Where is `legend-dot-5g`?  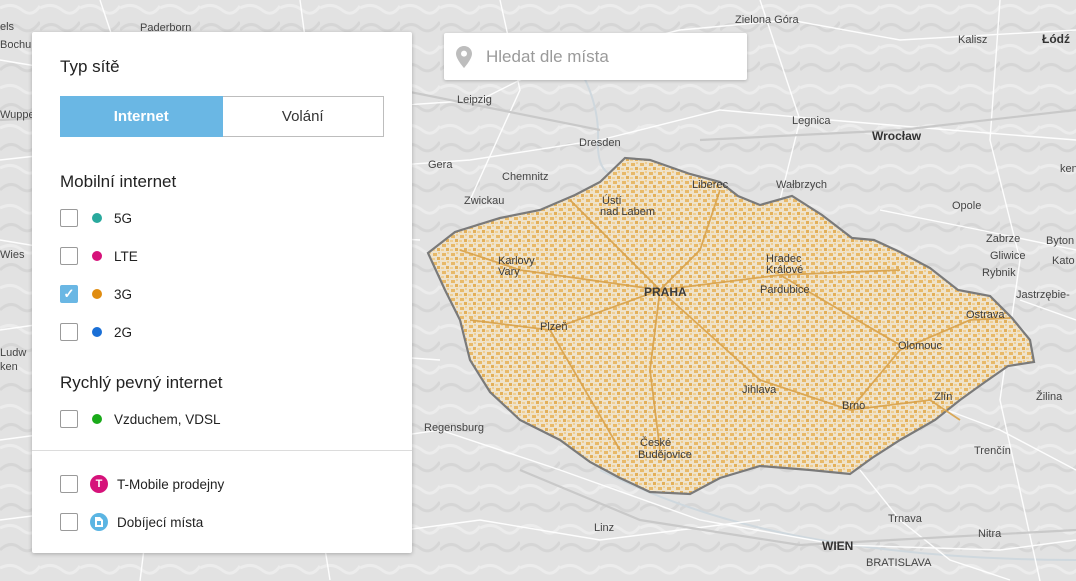
legend-dot-5g is located at coordinates (97, 218).